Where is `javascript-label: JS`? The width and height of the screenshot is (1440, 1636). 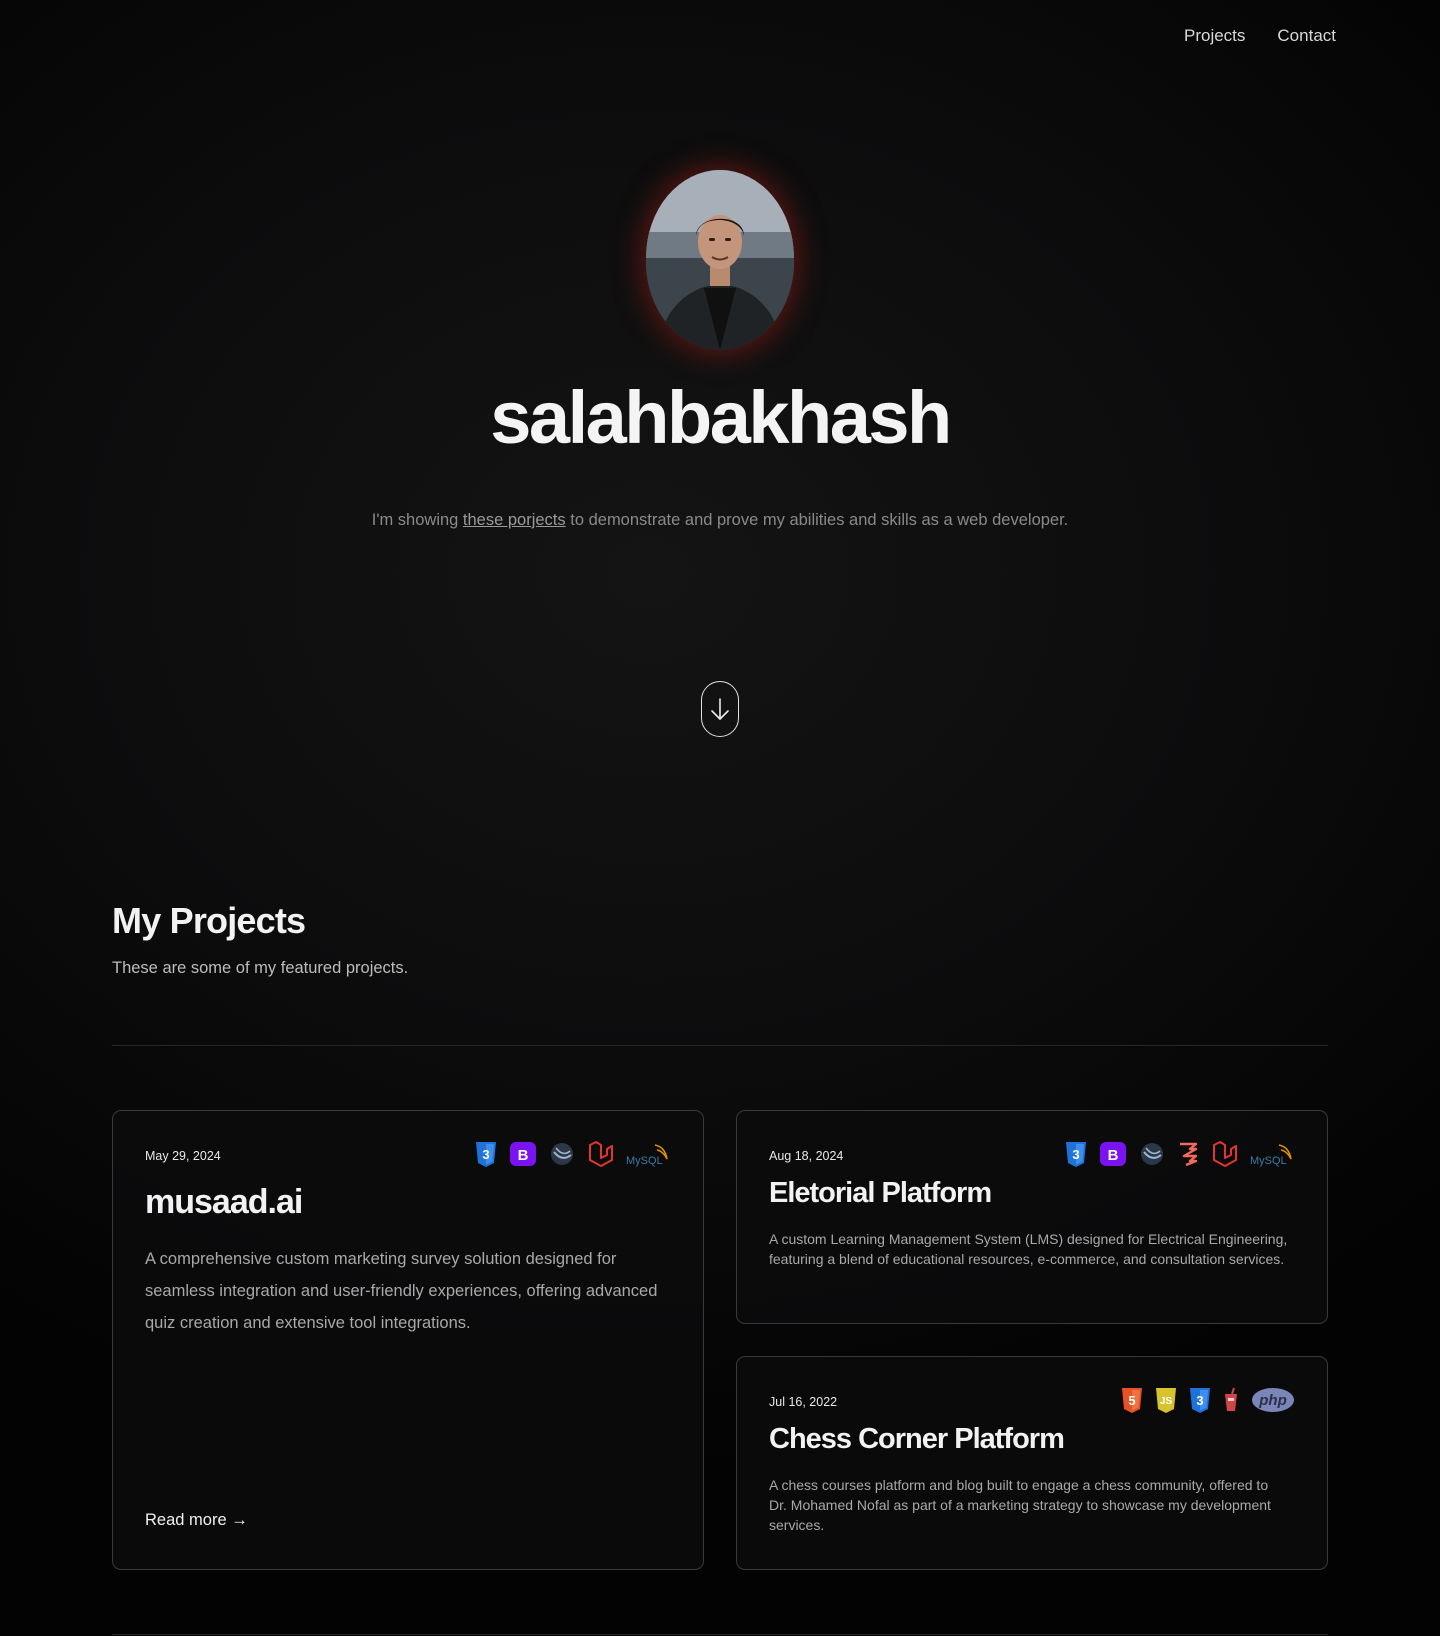 javascript-label: JS is located at coordinates (1166, 1401).